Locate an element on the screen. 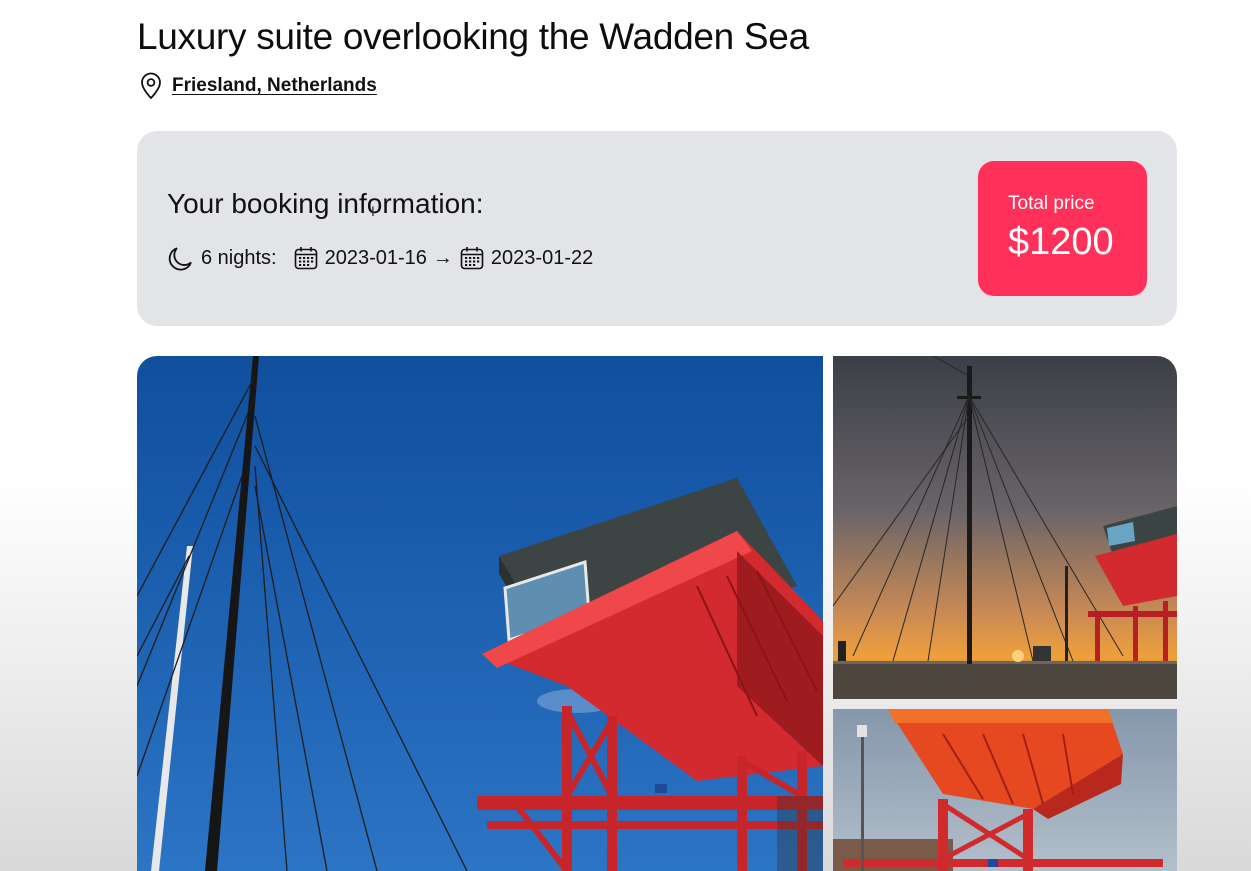  gallery-photo-red-cabin is located at coordinates (1005, 790).